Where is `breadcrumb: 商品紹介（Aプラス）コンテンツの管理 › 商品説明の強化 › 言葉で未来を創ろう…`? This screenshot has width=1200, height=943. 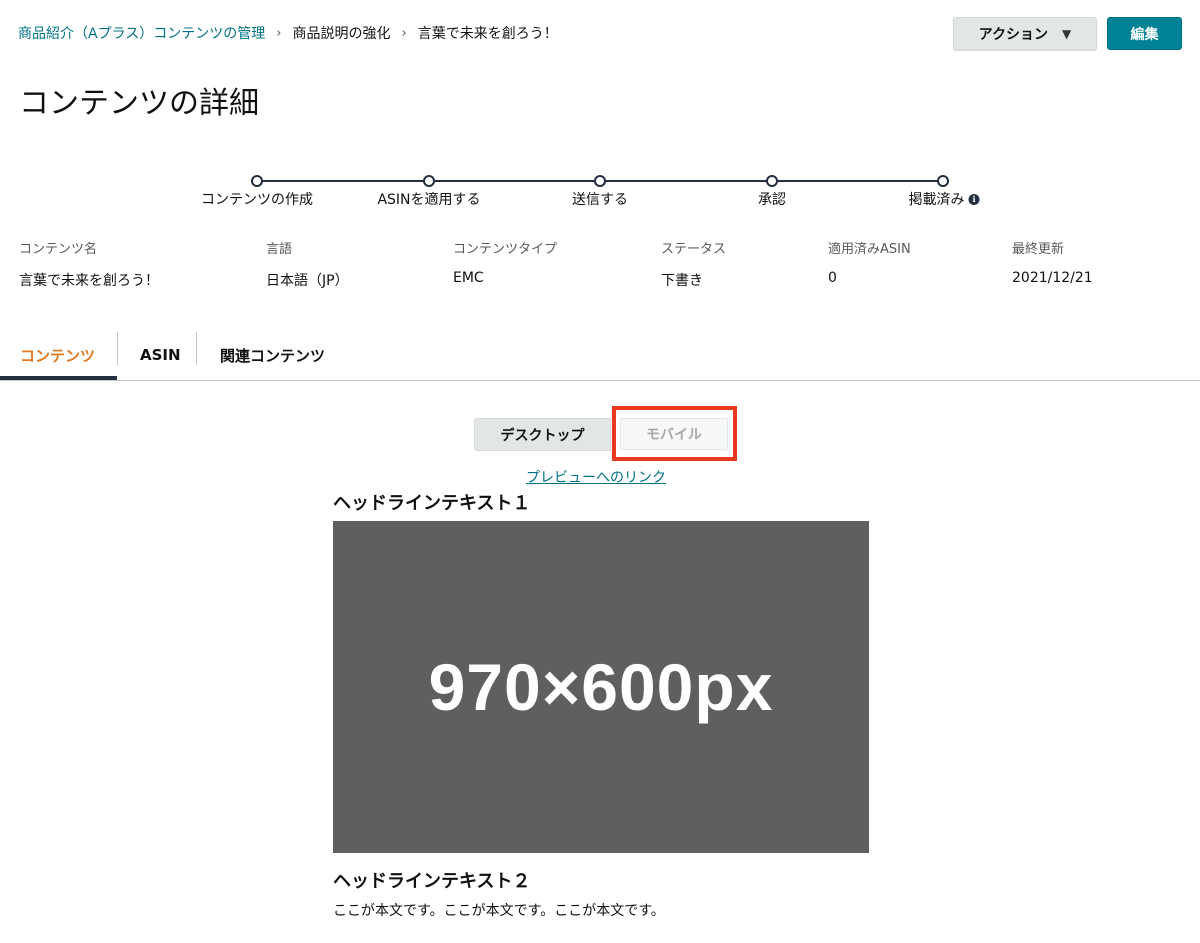 breadcrumb: 商品紹介（Aプラス）コンテンツの管理 › 商品説明の強化 › 言葉で未来を創ろう… is located at coordinates (288, 33).